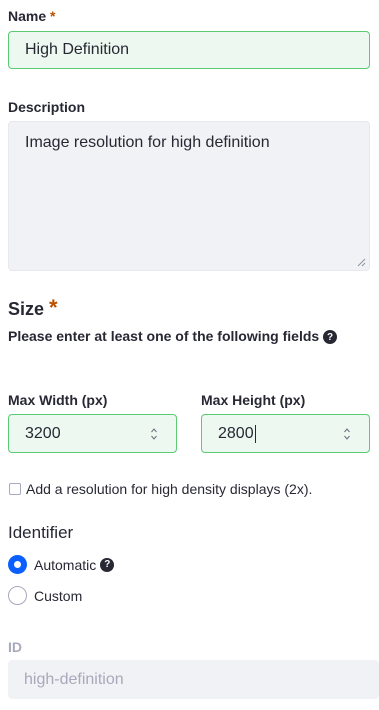 This screenshot has height=710, width=379. Describe the element at coordinates (361, 262) in the screenshot. I see `resize-handle-icon` at that location.